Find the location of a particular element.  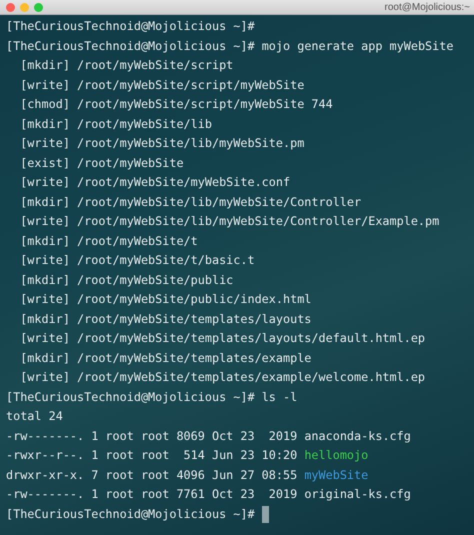

file-details: -rw-------. 1 root root 8069 Oct 23 2019 is located at coordinates (152, 436).